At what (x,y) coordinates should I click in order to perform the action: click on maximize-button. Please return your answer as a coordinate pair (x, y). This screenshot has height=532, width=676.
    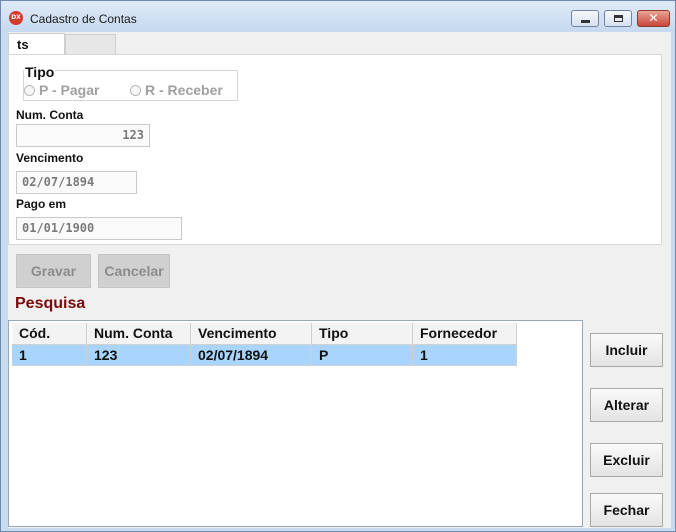
    Looking at the image, I should click on (618, 18).